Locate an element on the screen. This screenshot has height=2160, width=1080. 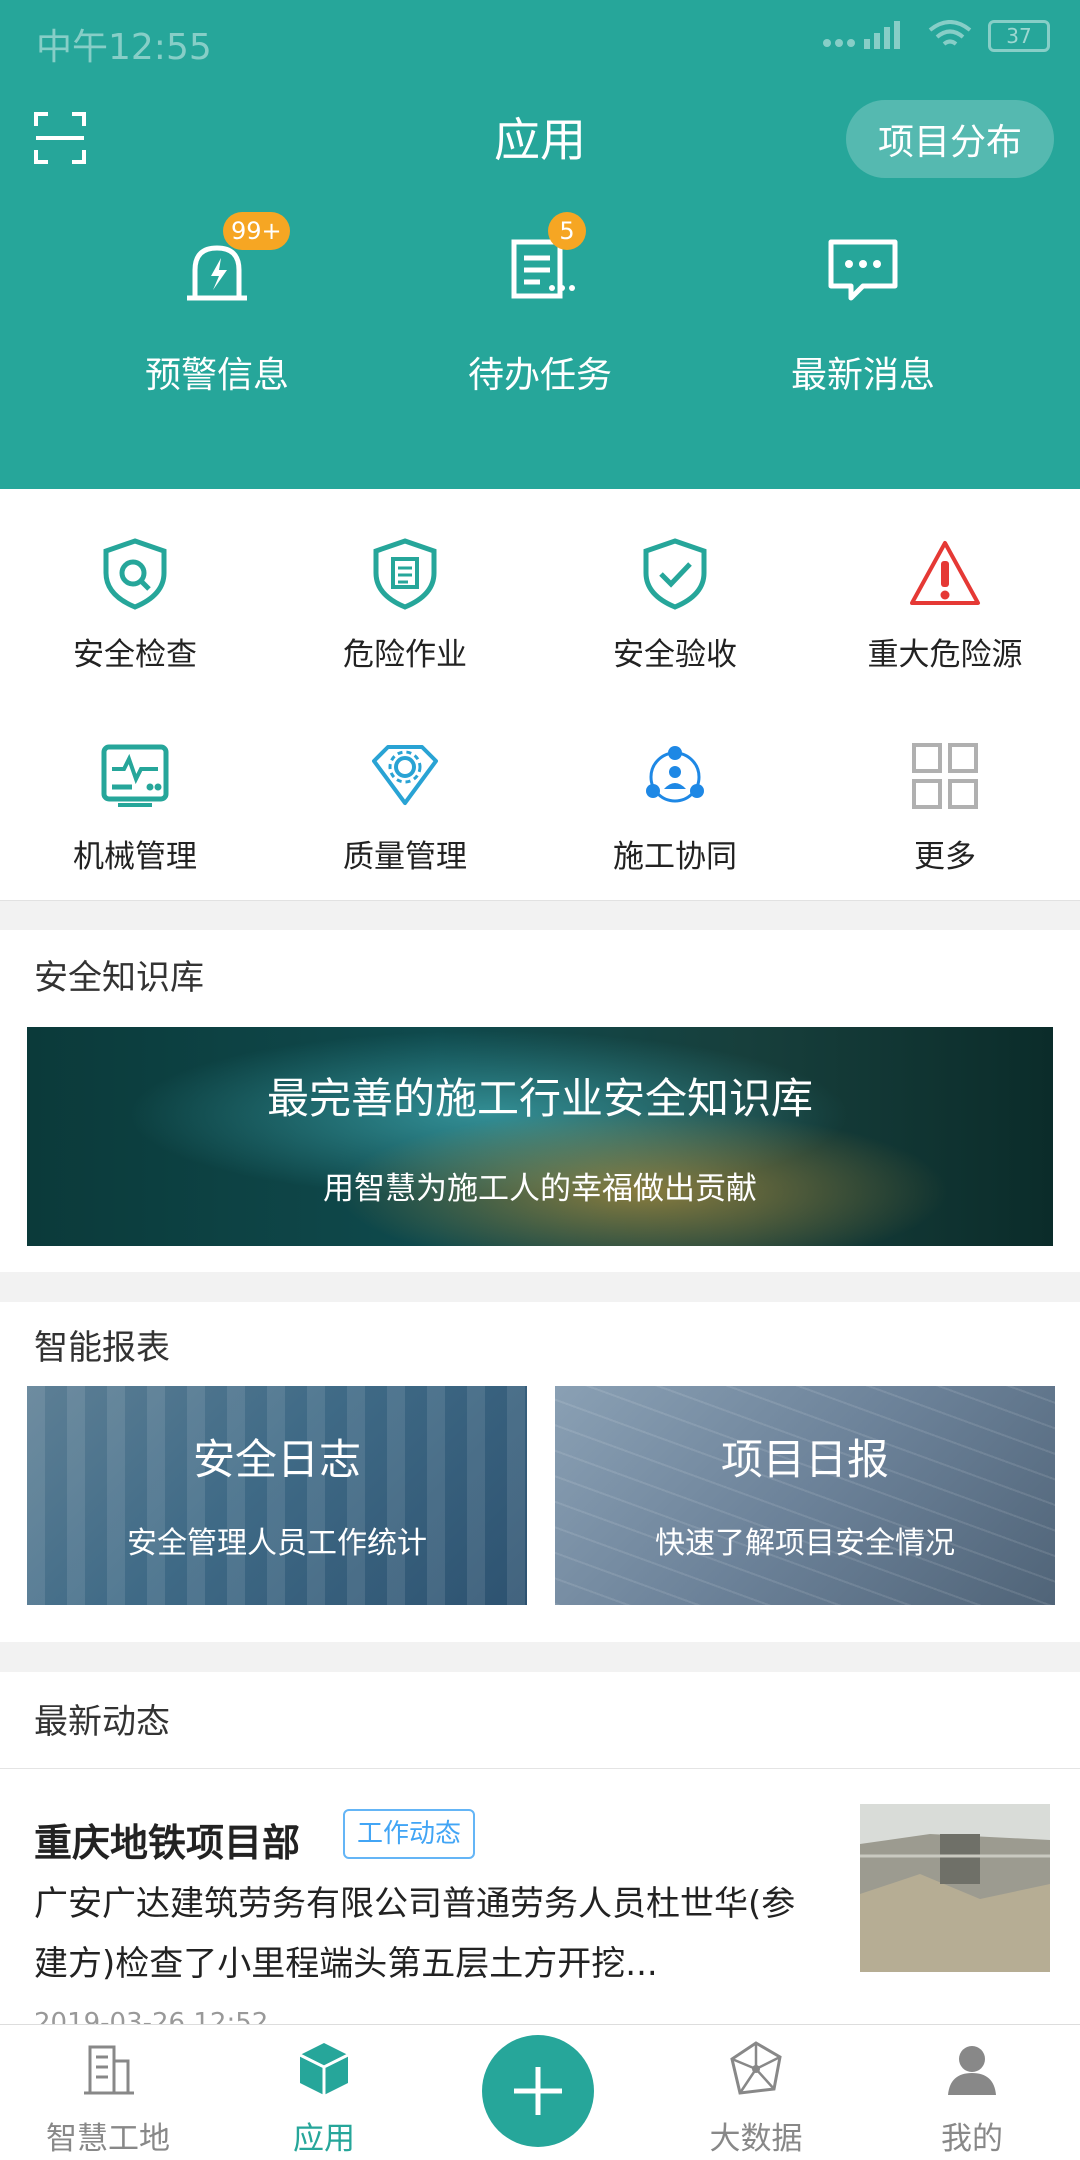
add-button is located at coordinates (538, 2091).